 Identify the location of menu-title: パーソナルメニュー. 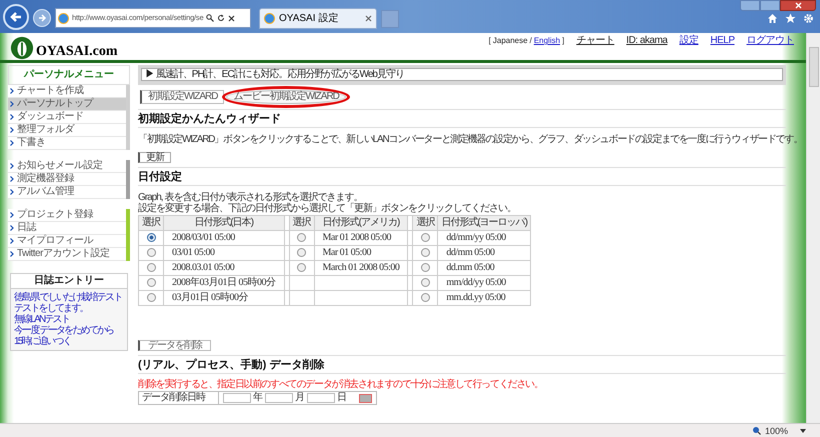
(69, 75).